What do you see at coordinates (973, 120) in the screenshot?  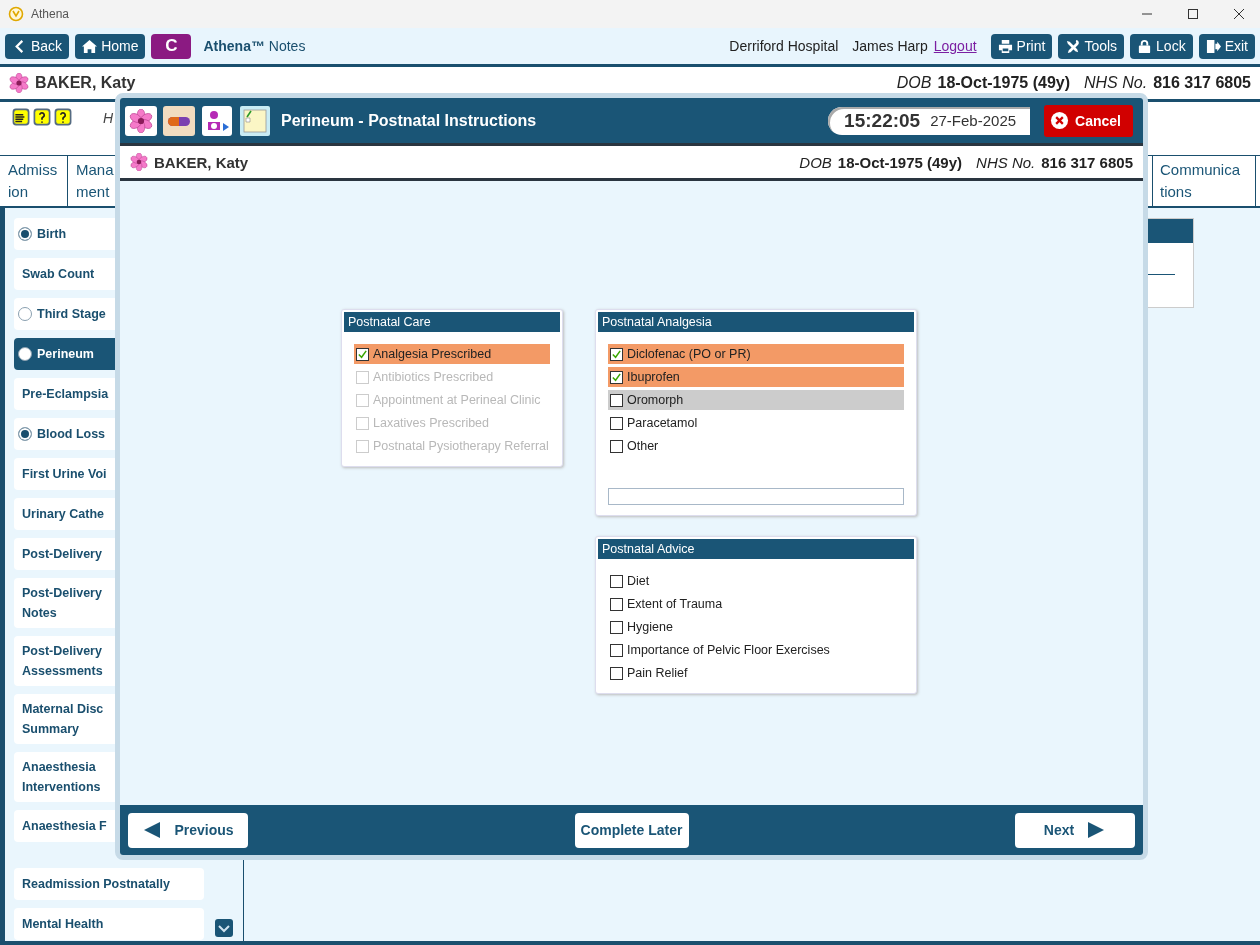 I see `date-text: 27-Feb-2025` at bounding box center [973, 120].